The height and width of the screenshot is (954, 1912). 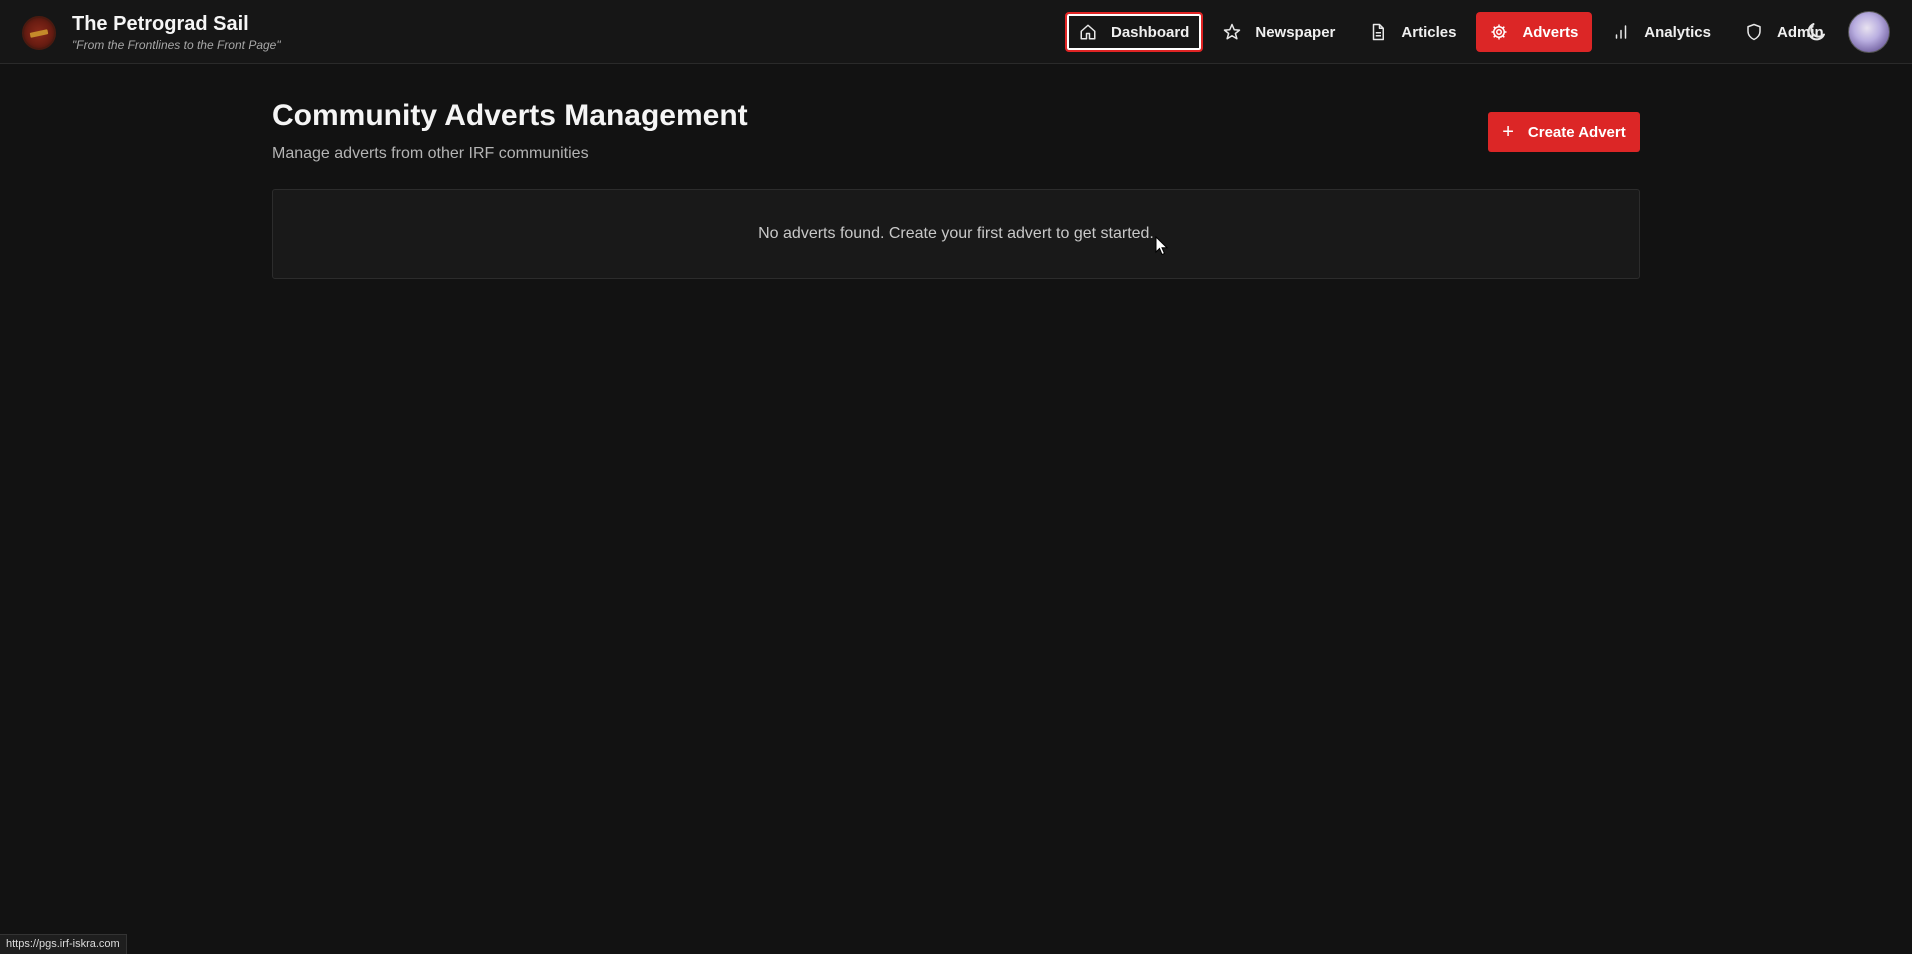 I want to click on mouse-cursor-icon, so click(x=1162, y=245).